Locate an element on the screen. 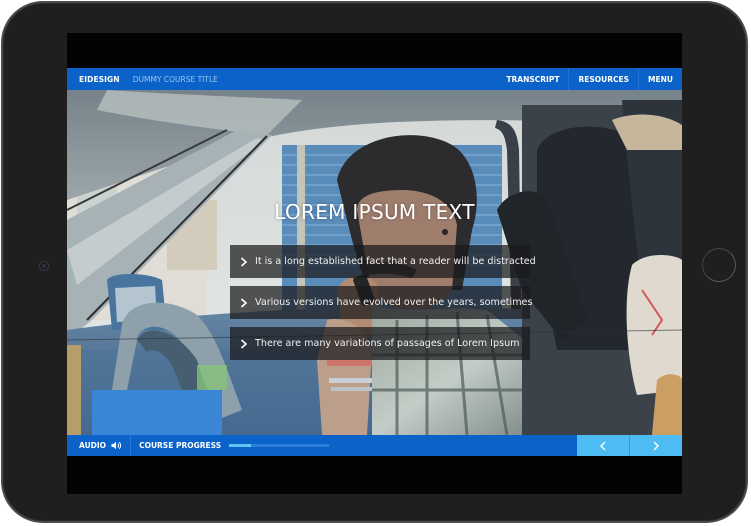  course-progress-bar is located at coordinates (279, 445).